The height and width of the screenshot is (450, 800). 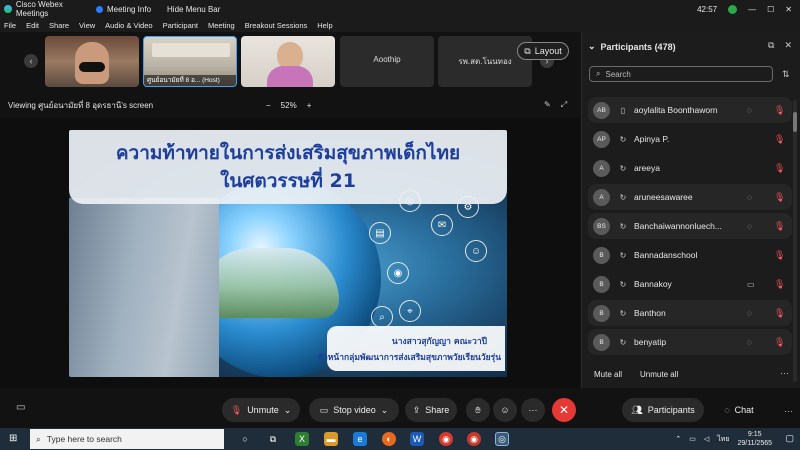 What do you see at coordinates (564, 410) in the screenshot?
I see `leave-meeting-button: ✕` at bounding box center [564, 410].